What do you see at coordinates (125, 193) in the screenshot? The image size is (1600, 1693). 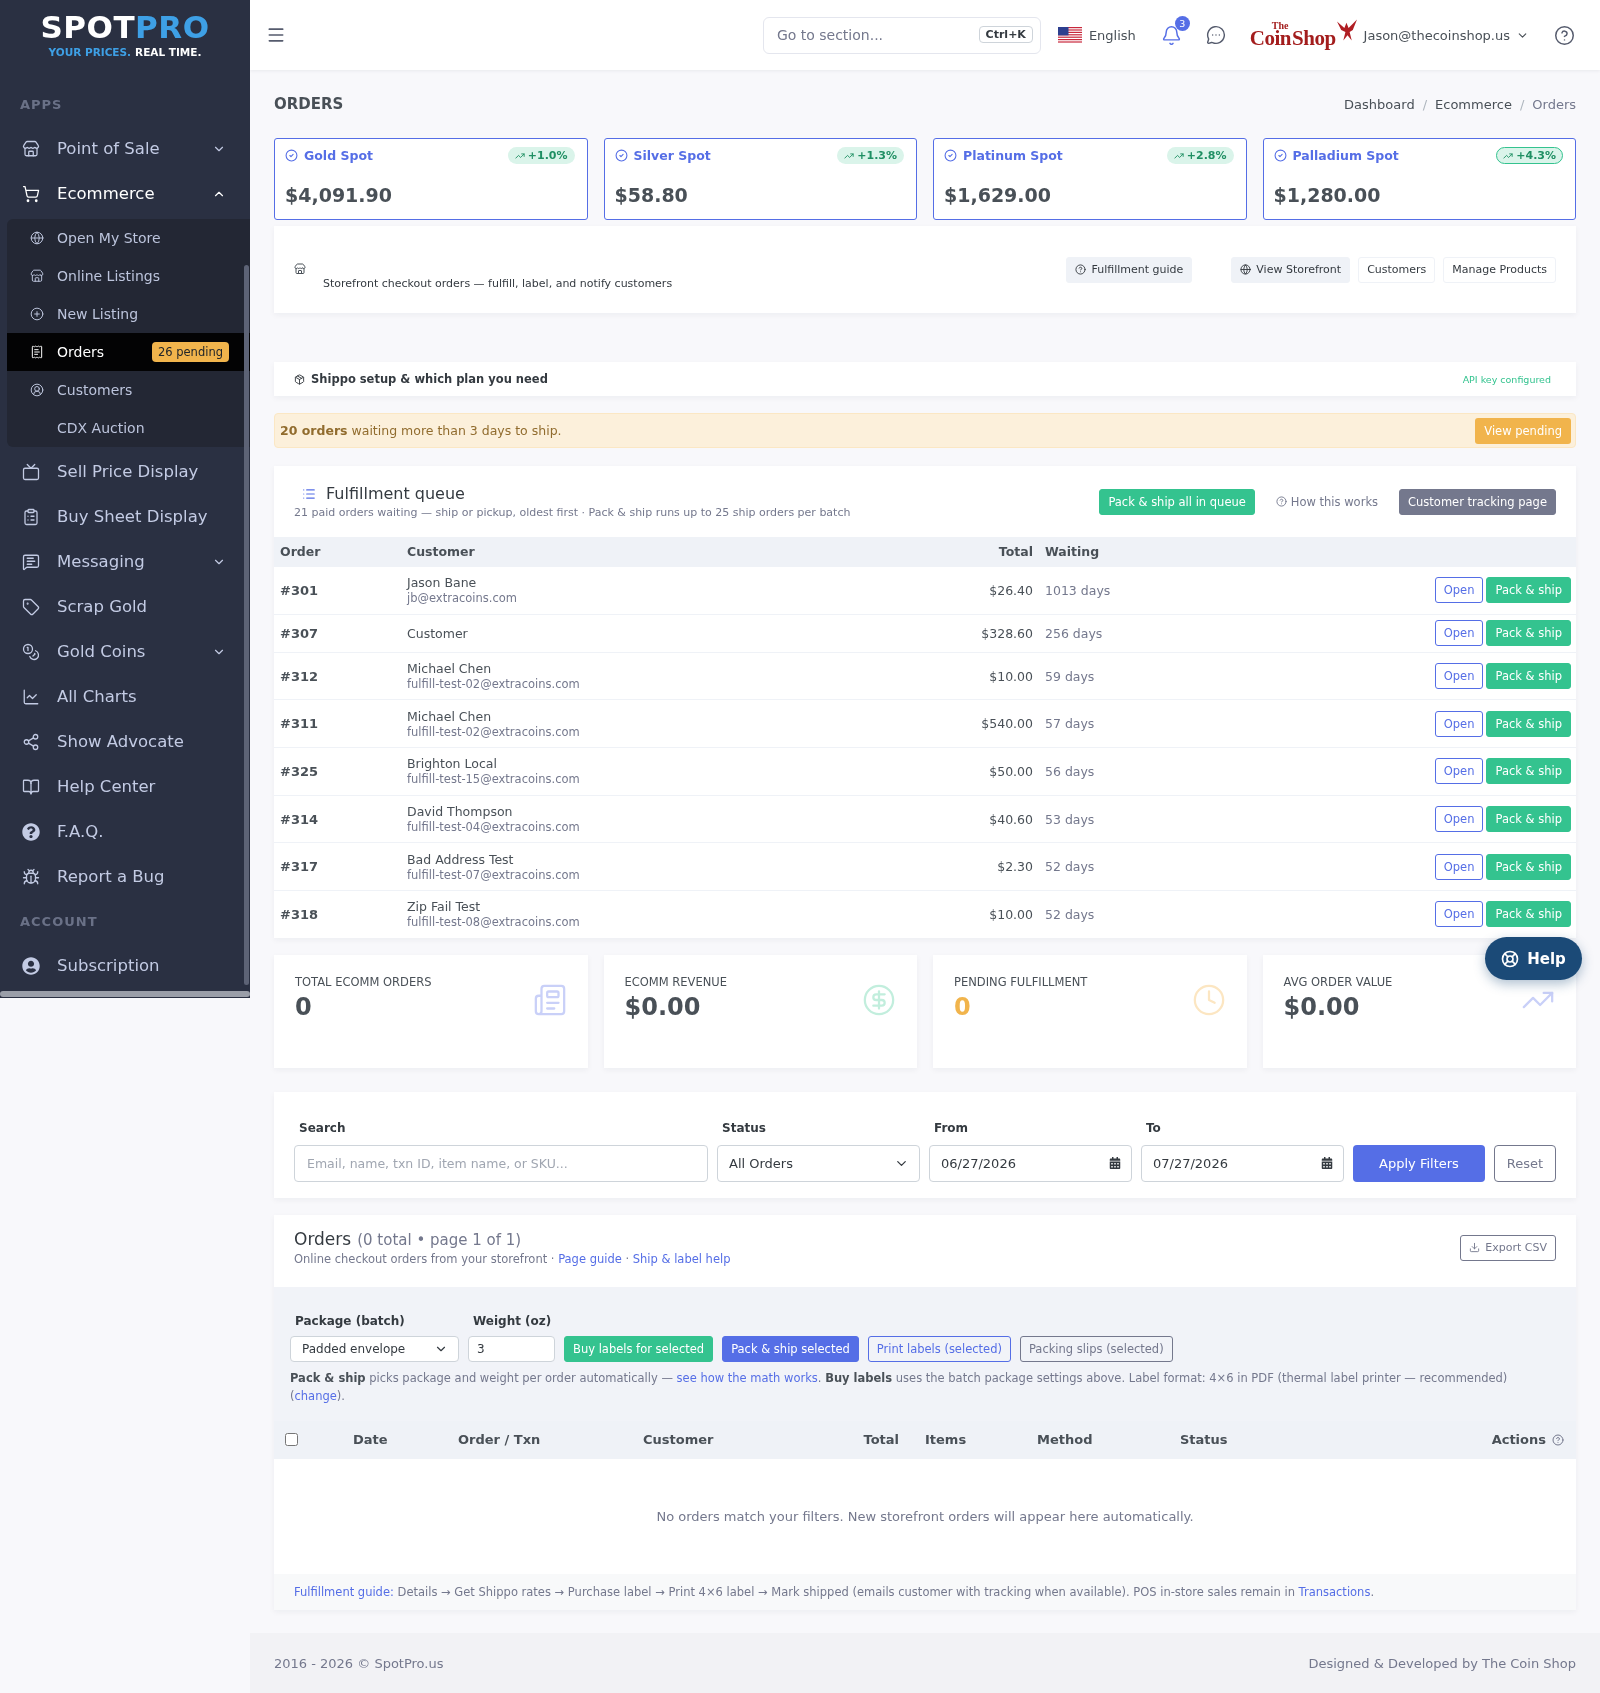 I see `sidebar-item: Ecommerce` at bounding box center [125, 193].